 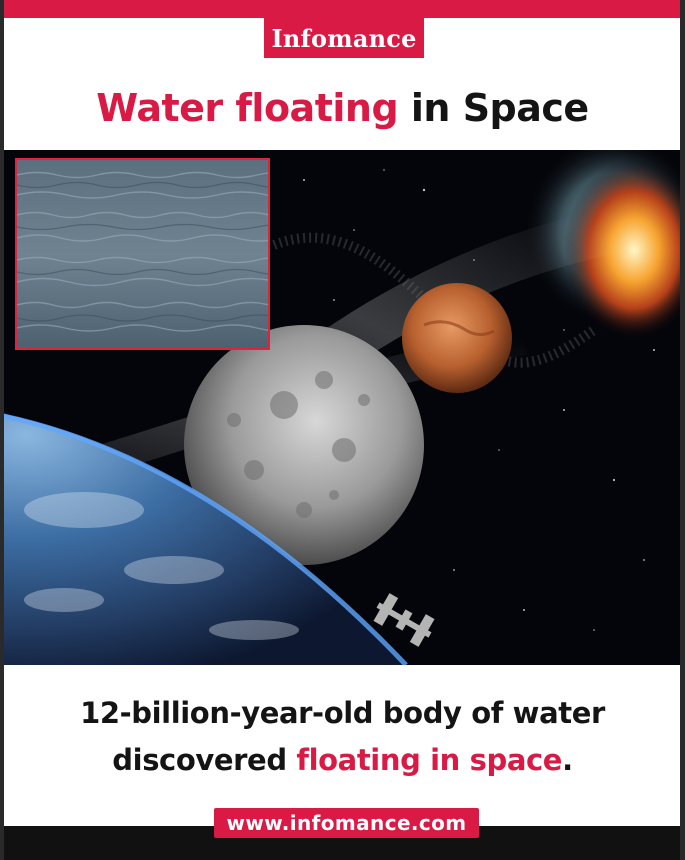 I want to click on headline-rest: in Space, so click(x=493, y=108).